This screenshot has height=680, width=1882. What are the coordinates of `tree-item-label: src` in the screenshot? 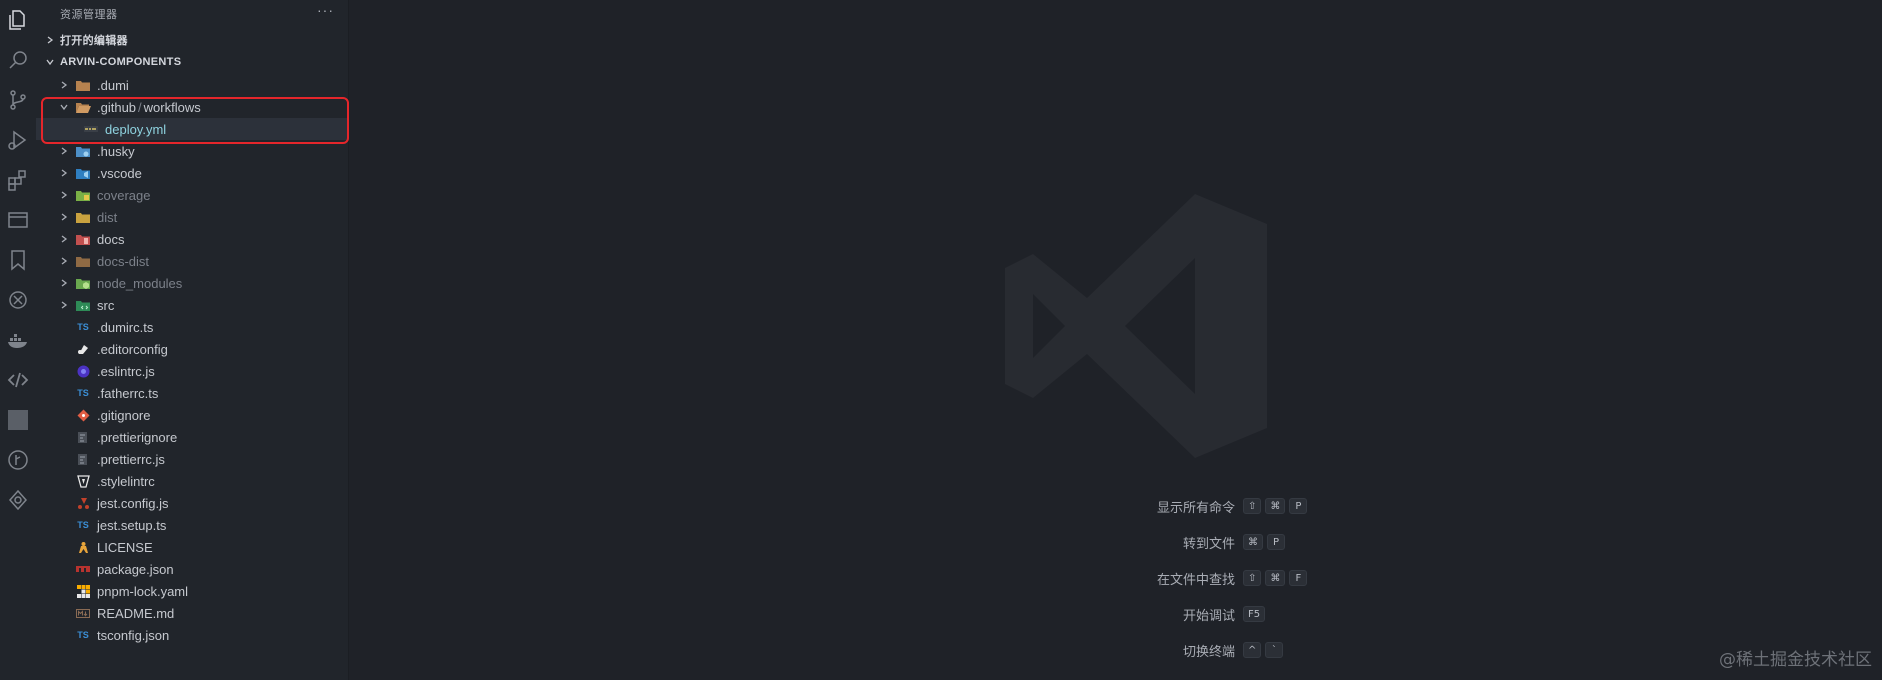 It's located at (106, 305).